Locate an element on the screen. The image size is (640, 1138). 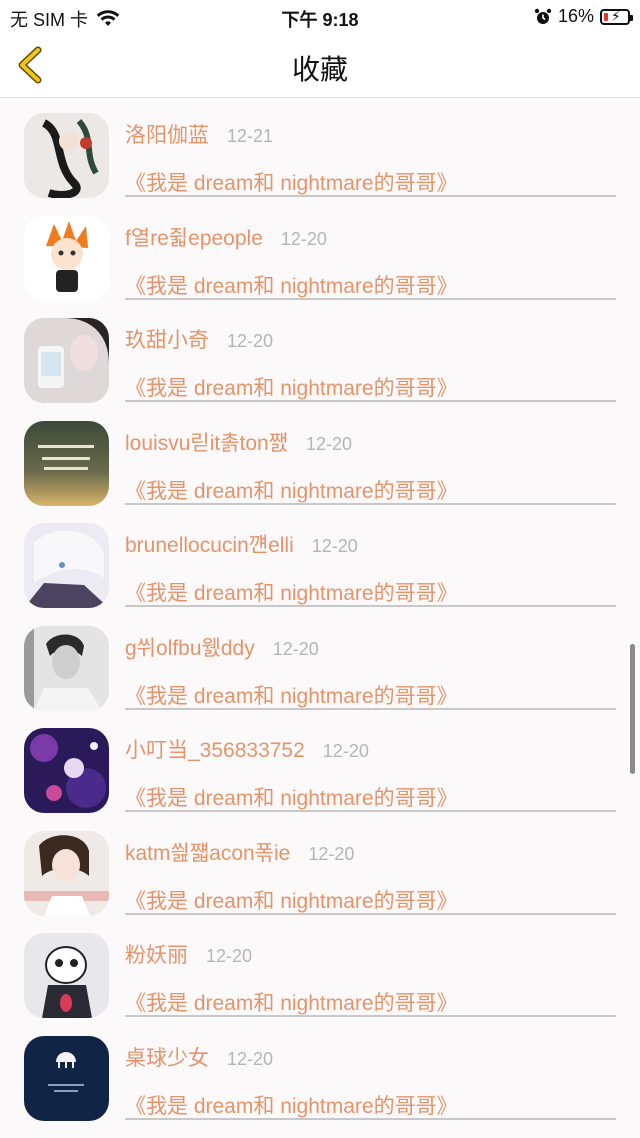
name-row: 洛阳伽蓝 12-21 is located at coordinates (199, 134).